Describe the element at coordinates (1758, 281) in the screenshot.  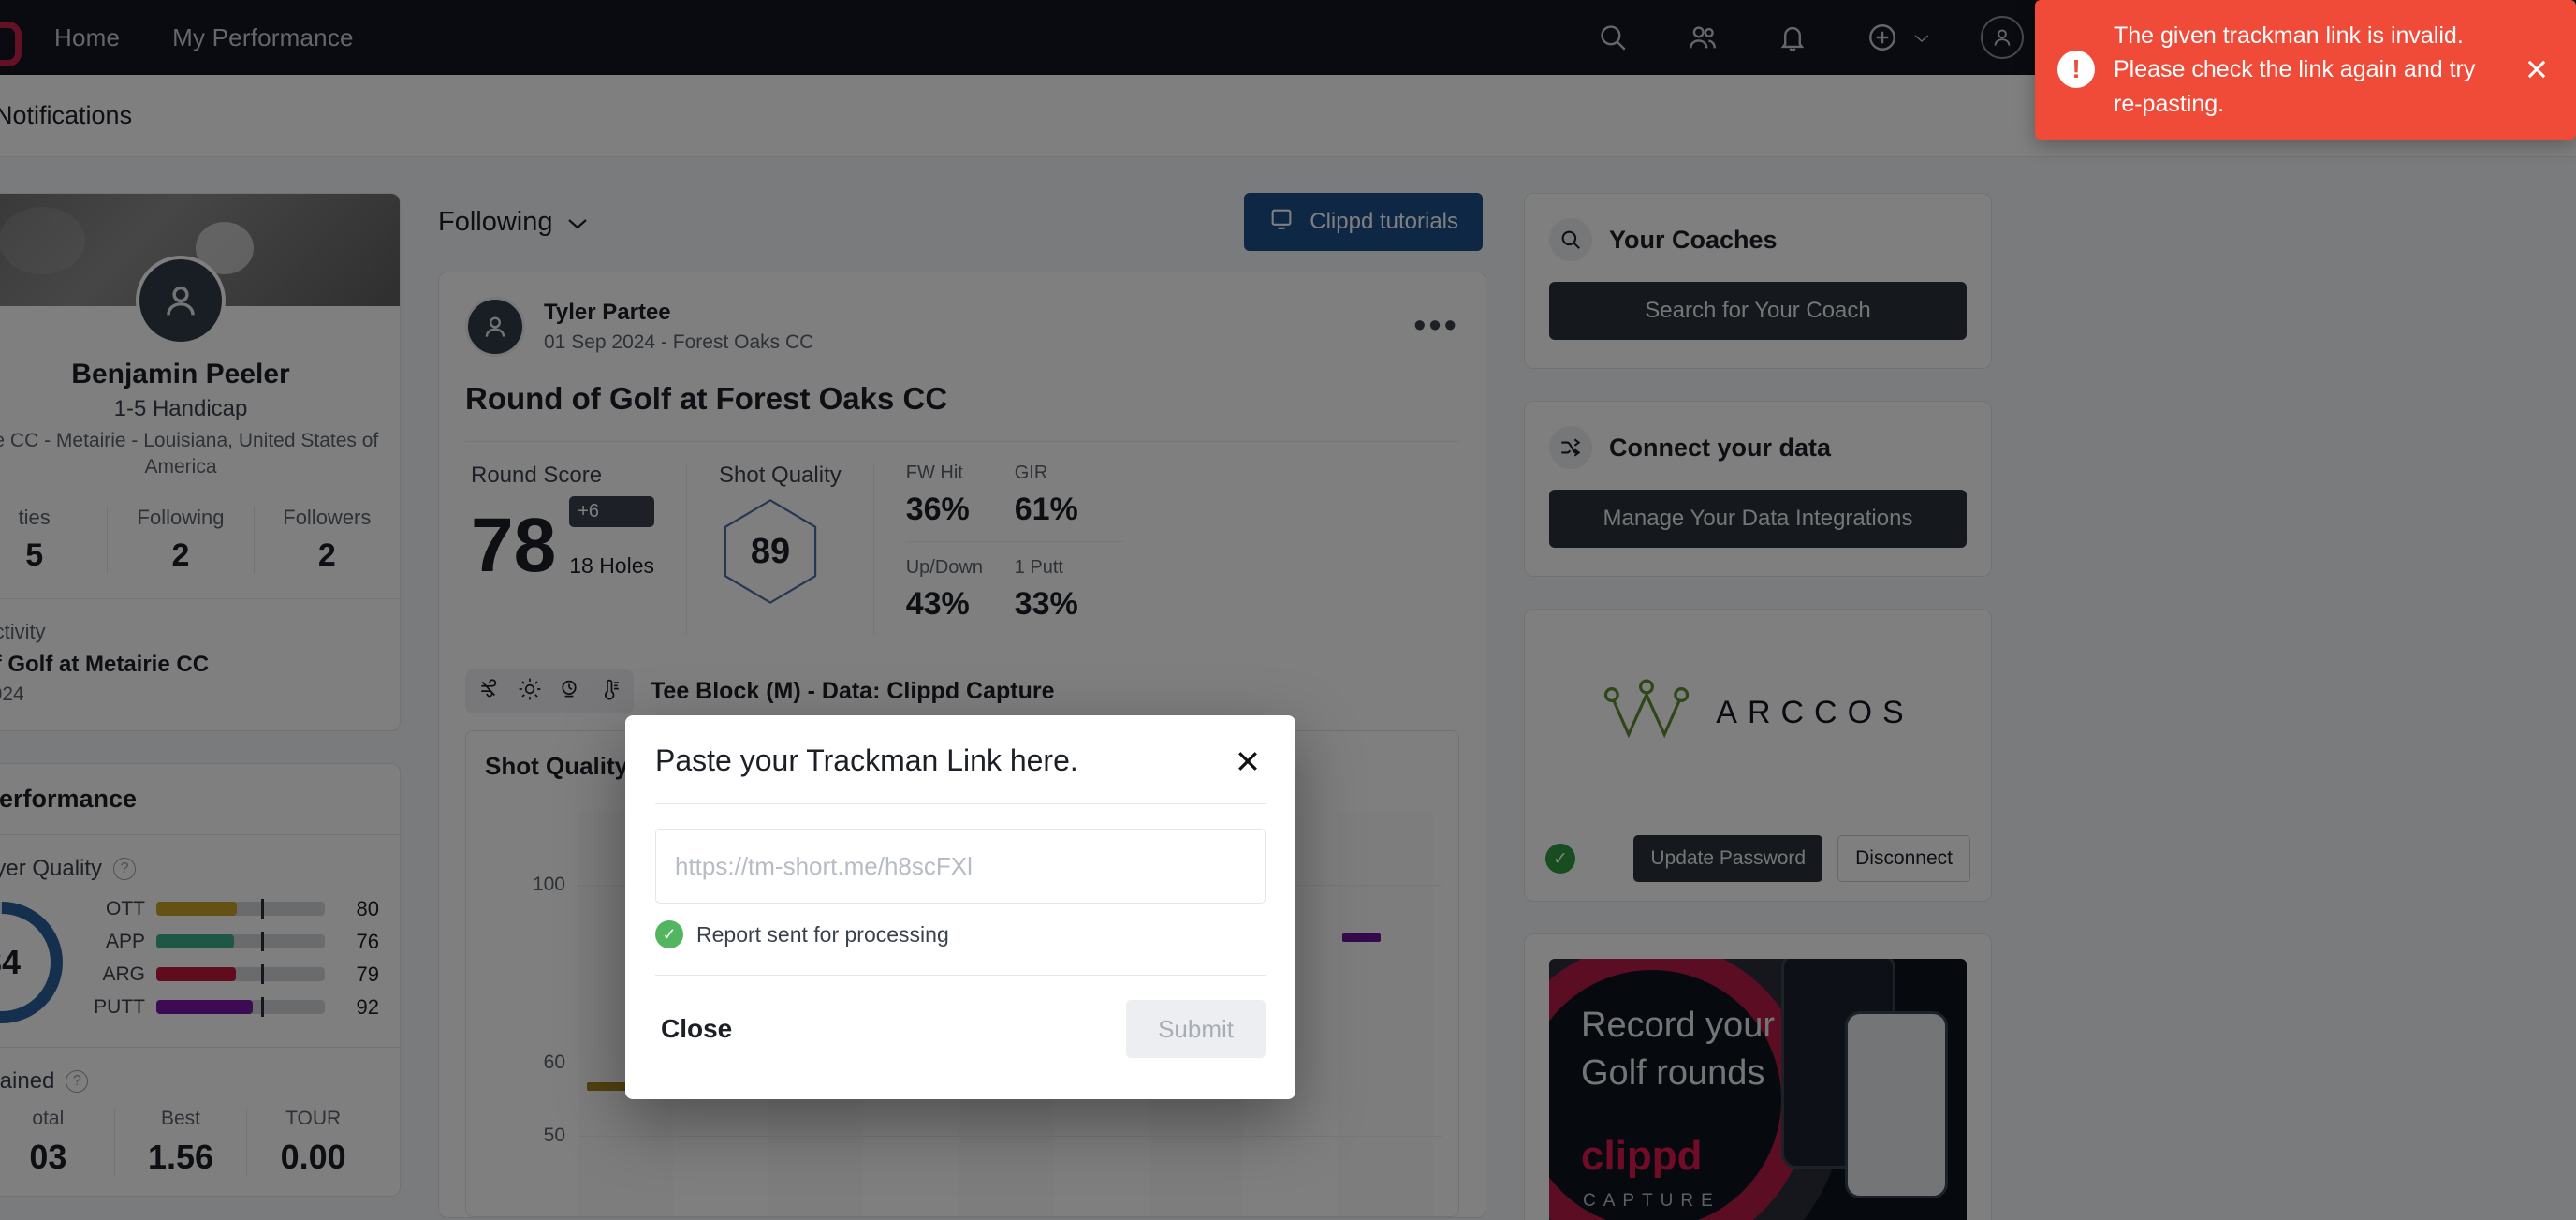
I see `your-coaches-card: Your Coaches Search for Your Coach` at that location.